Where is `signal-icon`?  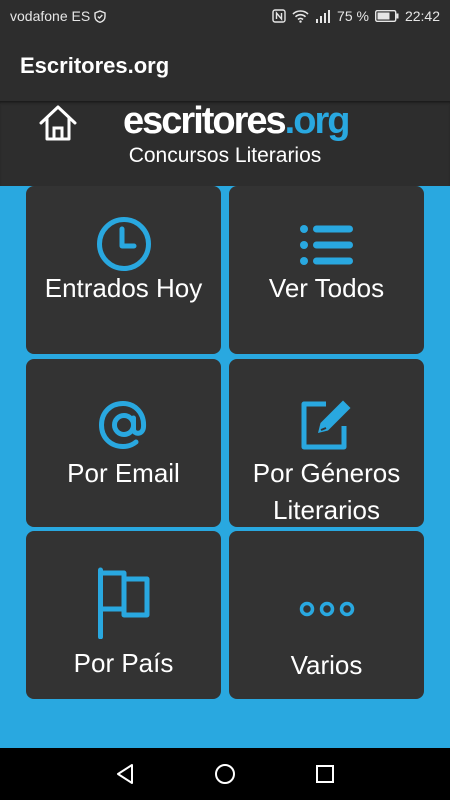
signal-icon is located at coordinates (323, 16).